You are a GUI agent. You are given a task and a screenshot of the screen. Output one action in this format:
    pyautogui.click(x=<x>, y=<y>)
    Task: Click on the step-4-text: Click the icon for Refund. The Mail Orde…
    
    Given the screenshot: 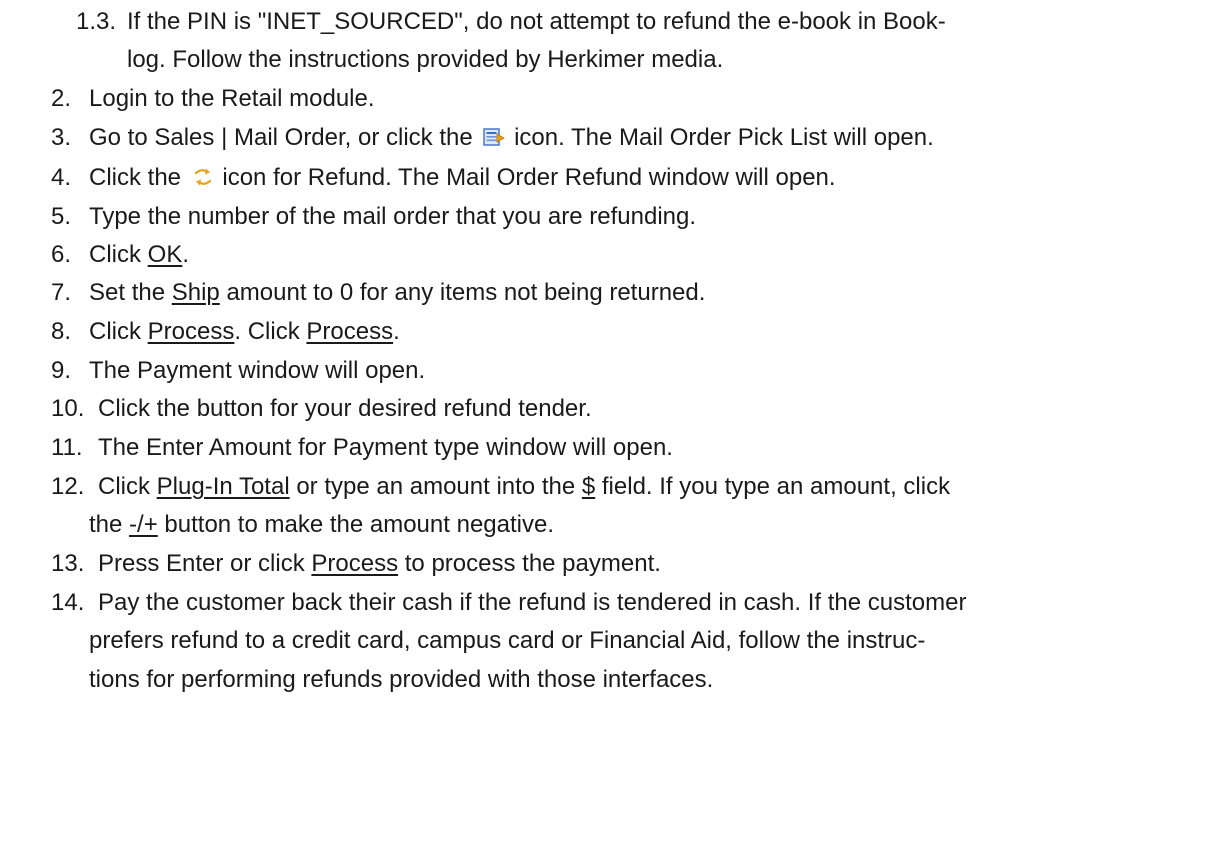 What is the action you would take?
    pyautogui.click(x=462, y=178)
    